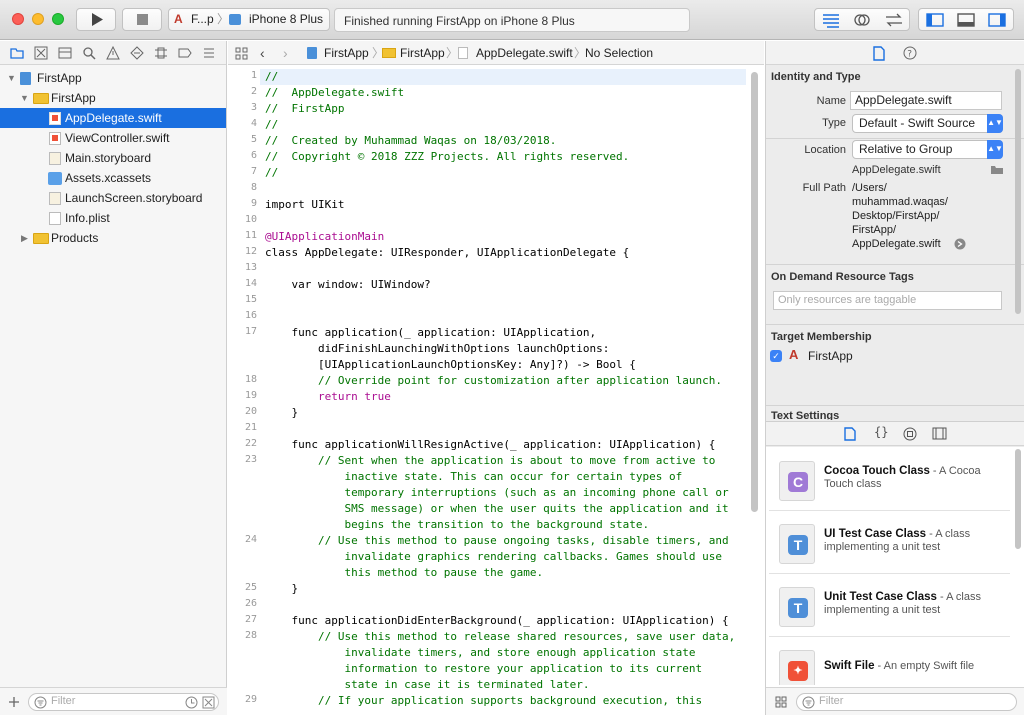 This screenshot has height=715, width=1024. Describe the element at coordinates (108, 158) in the screenshot. I see `tree-label: Main.storyboard` at that location.